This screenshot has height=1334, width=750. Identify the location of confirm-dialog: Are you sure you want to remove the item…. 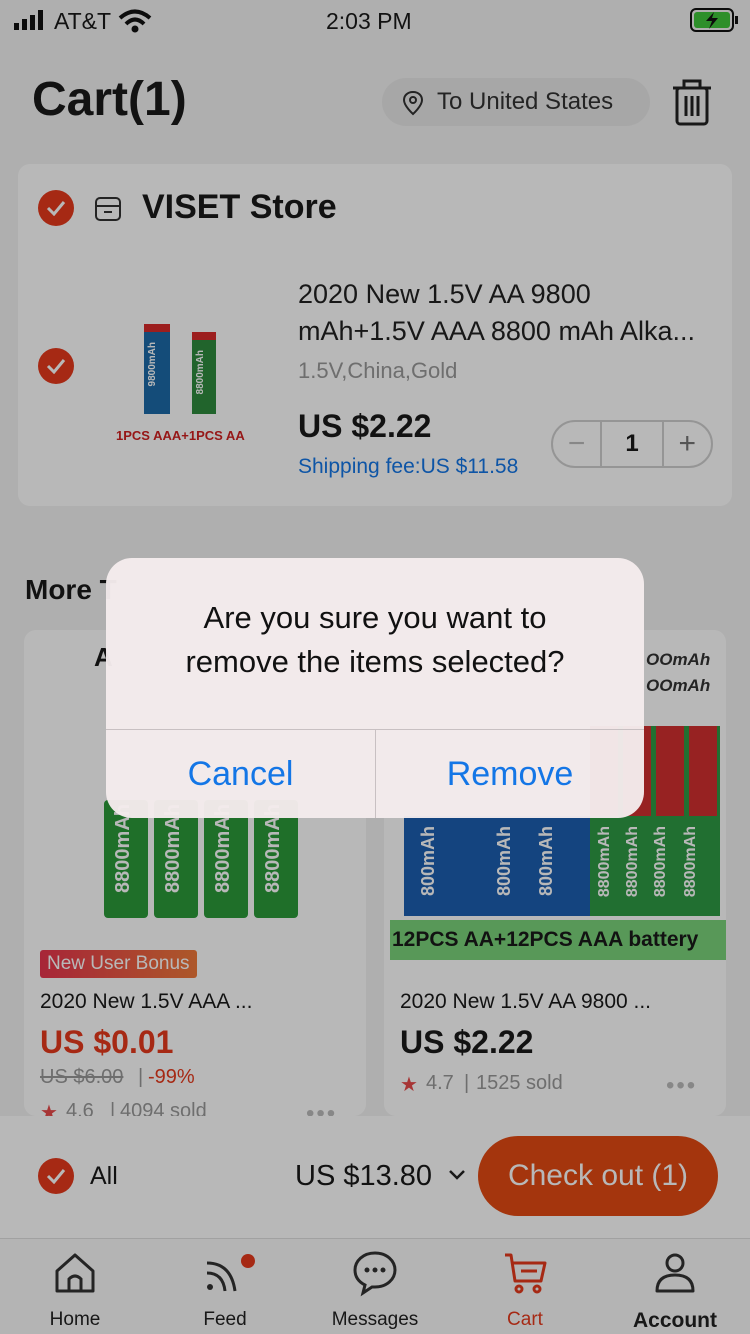
(375, 688).